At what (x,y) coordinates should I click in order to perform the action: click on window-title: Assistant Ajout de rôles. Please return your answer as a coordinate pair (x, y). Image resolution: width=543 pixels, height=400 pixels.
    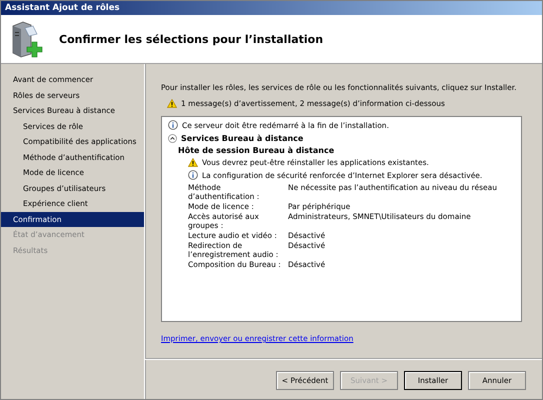
    Looking at the image, I should click on (271, 8).